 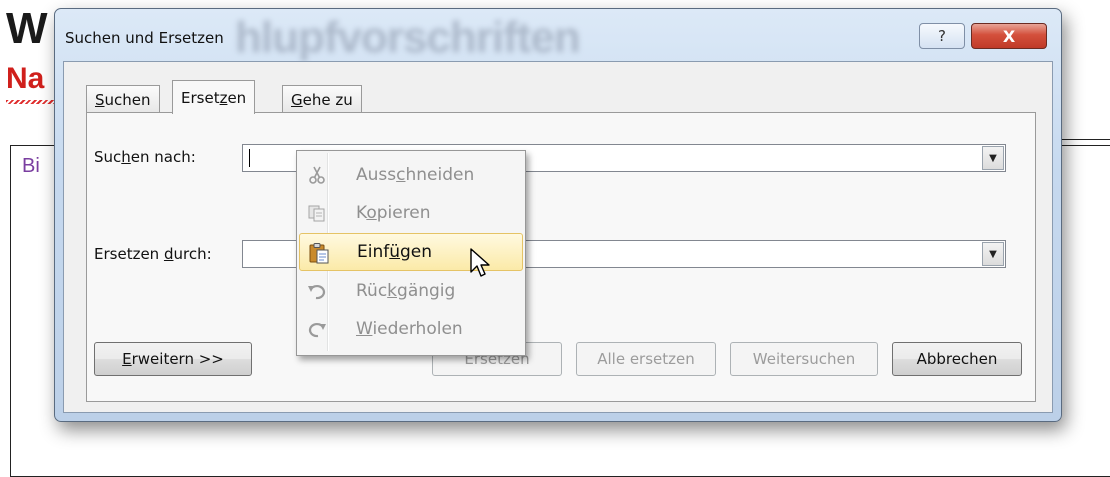 What do you see at coordinates (317, 175) in the screenshot?
I see `scissors-icon` at bounding box center [317, 175].